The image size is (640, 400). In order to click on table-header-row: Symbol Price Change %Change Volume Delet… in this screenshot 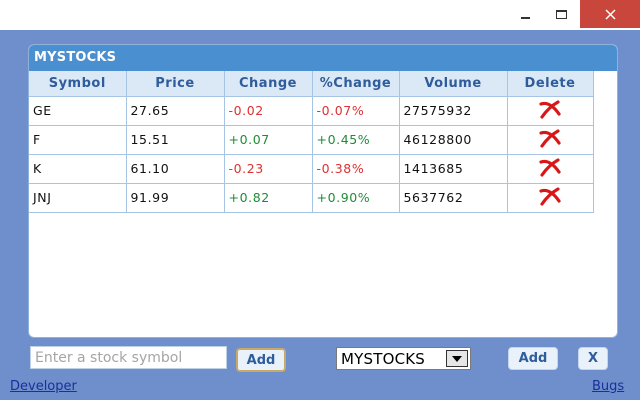, I will do `click(311, 84)`.